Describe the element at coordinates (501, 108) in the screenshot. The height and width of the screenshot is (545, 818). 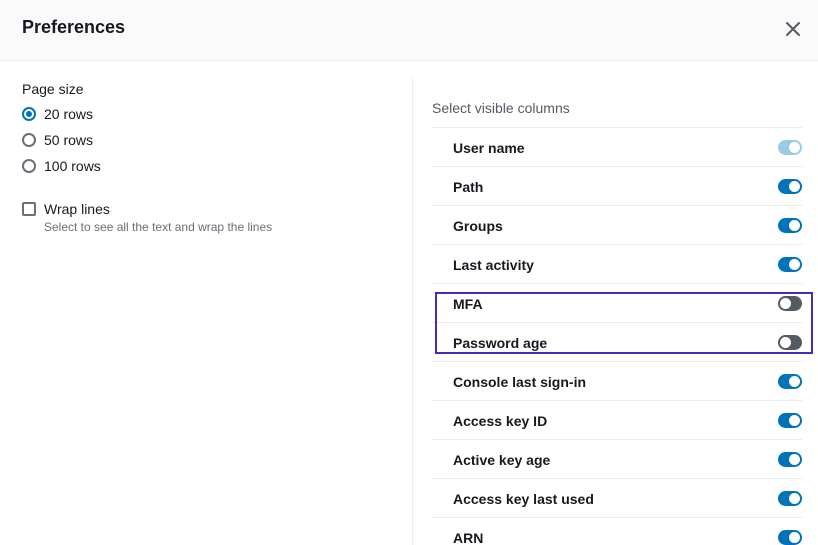
I see `visible-columns-title: Select visible columns` at that location.